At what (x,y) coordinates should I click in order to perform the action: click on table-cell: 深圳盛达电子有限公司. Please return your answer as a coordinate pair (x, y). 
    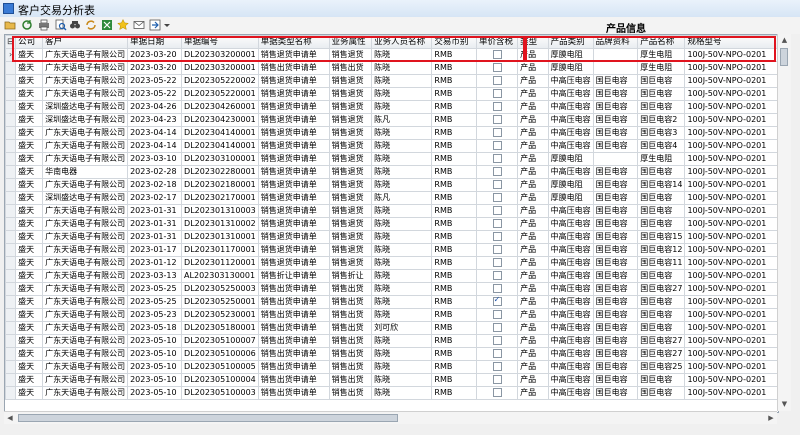
    Looking at the image, I should click on (85, 120).